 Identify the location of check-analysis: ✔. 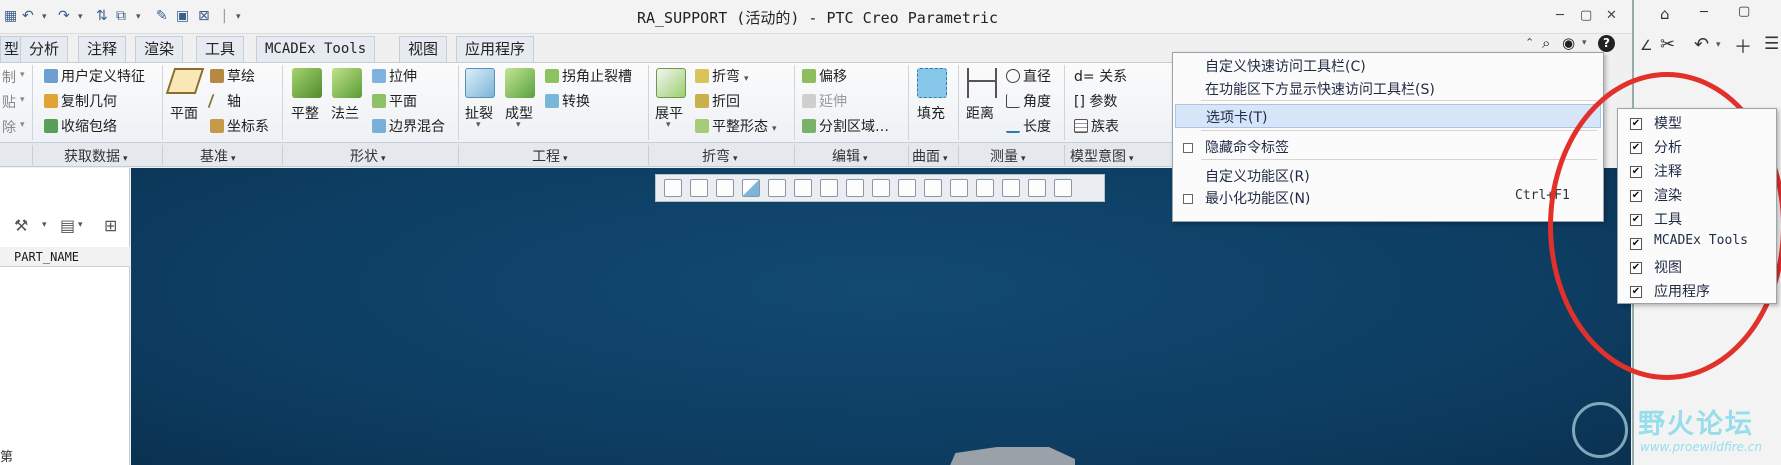
(1636, 148).